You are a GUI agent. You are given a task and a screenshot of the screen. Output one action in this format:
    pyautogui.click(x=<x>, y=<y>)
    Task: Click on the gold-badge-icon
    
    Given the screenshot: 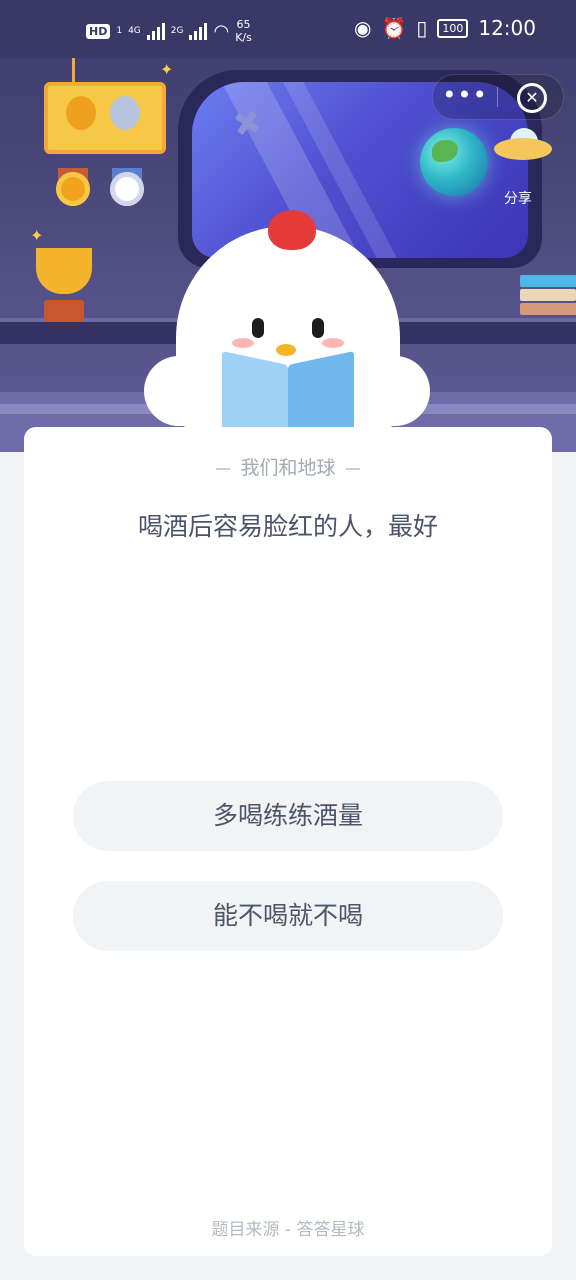 What is the action you would take?
    pyautogui.click(x=73, y=189)
    